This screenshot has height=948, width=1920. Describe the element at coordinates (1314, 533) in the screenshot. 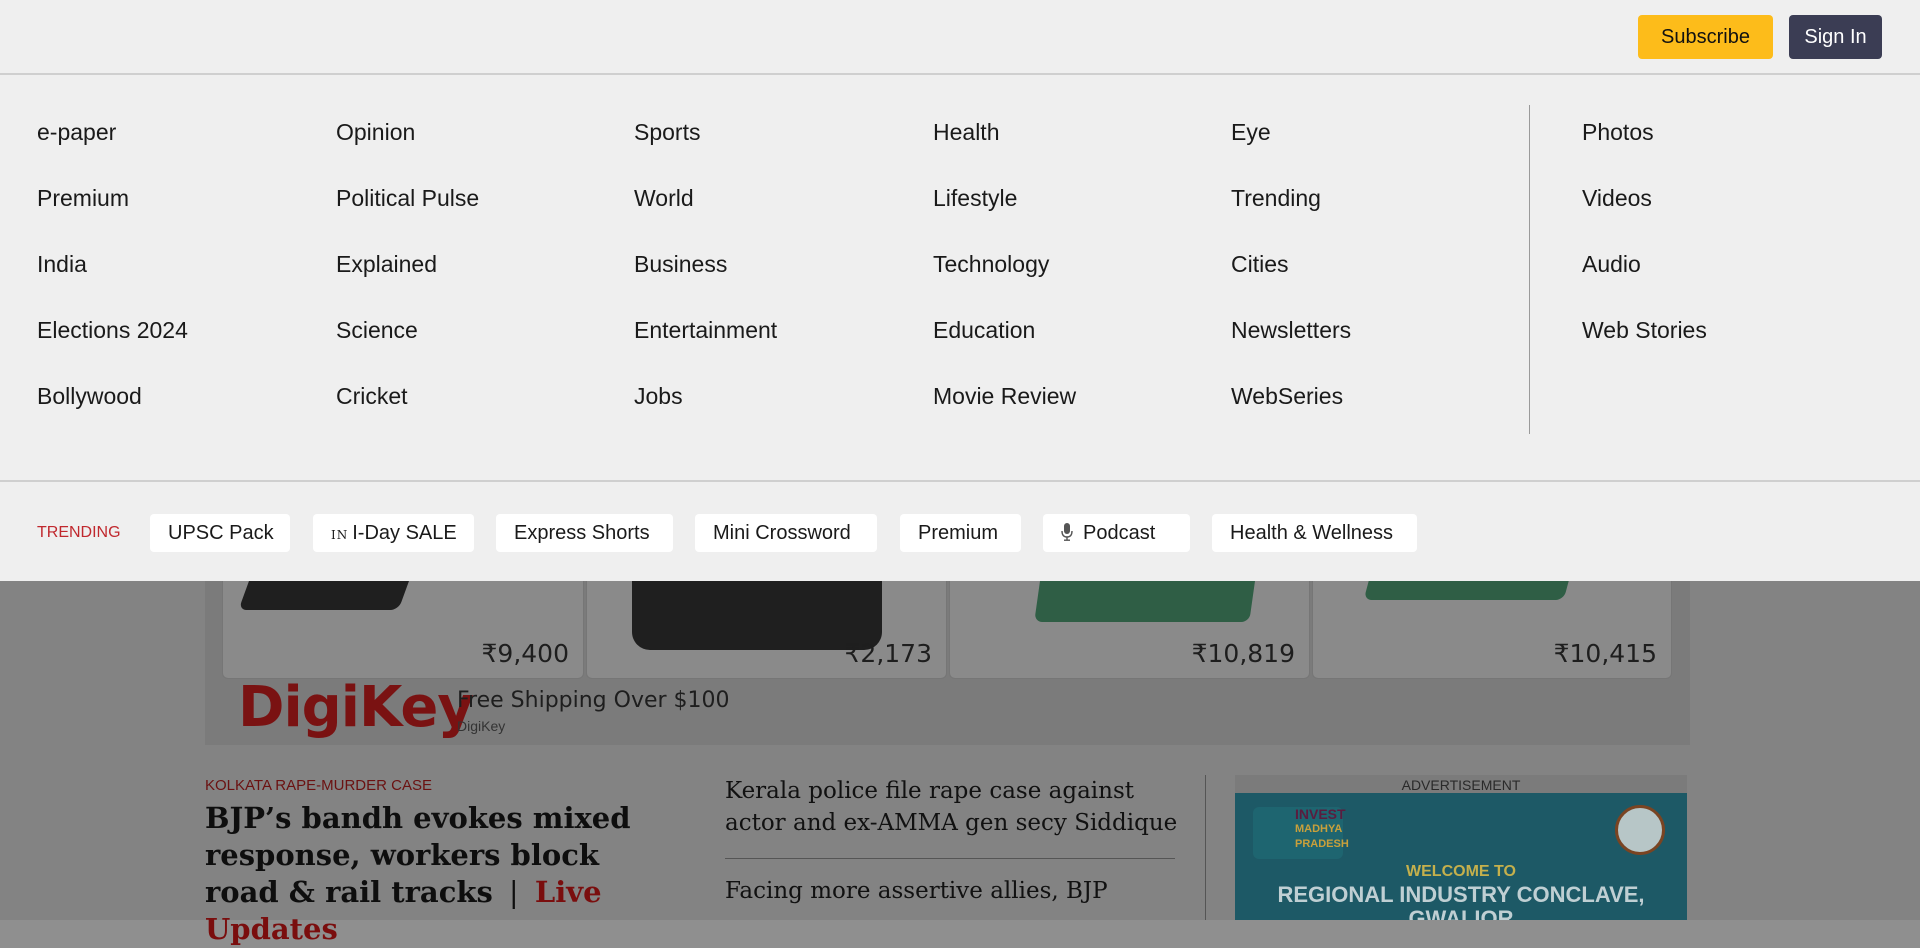

I see `trending-pill-health-wellness: Health & Wellness` at that location.